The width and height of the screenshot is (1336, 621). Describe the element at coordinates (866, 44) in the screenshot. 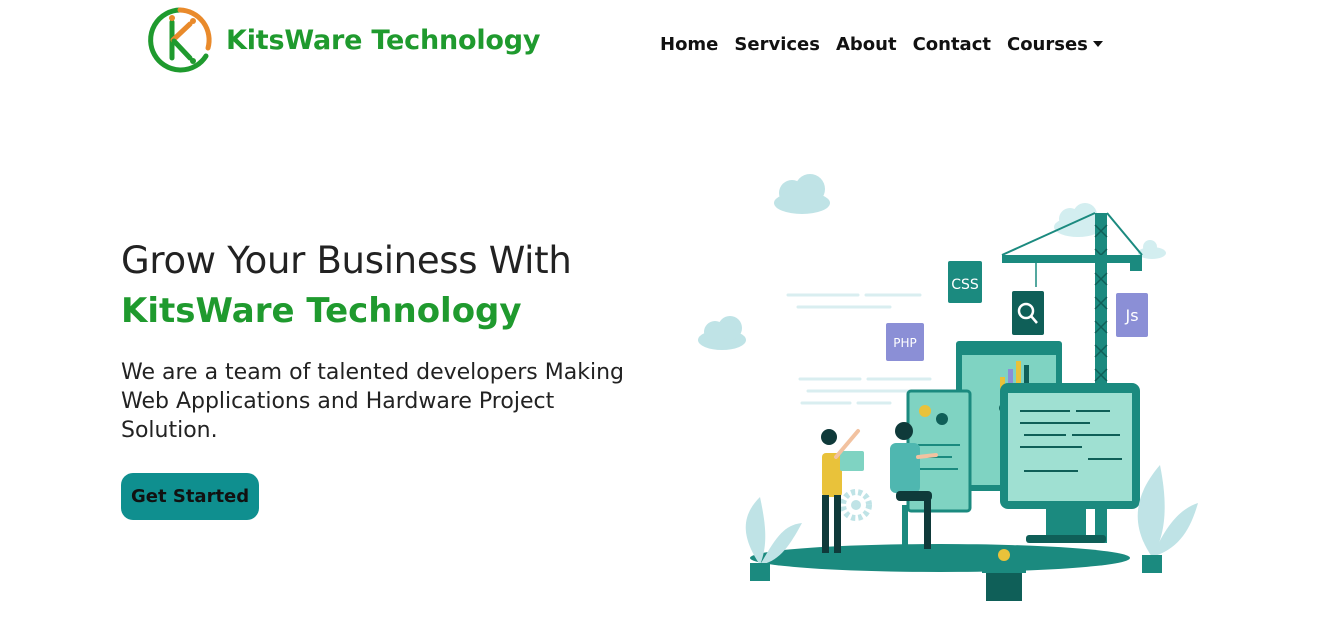

I see `nav-about: About` at that location.